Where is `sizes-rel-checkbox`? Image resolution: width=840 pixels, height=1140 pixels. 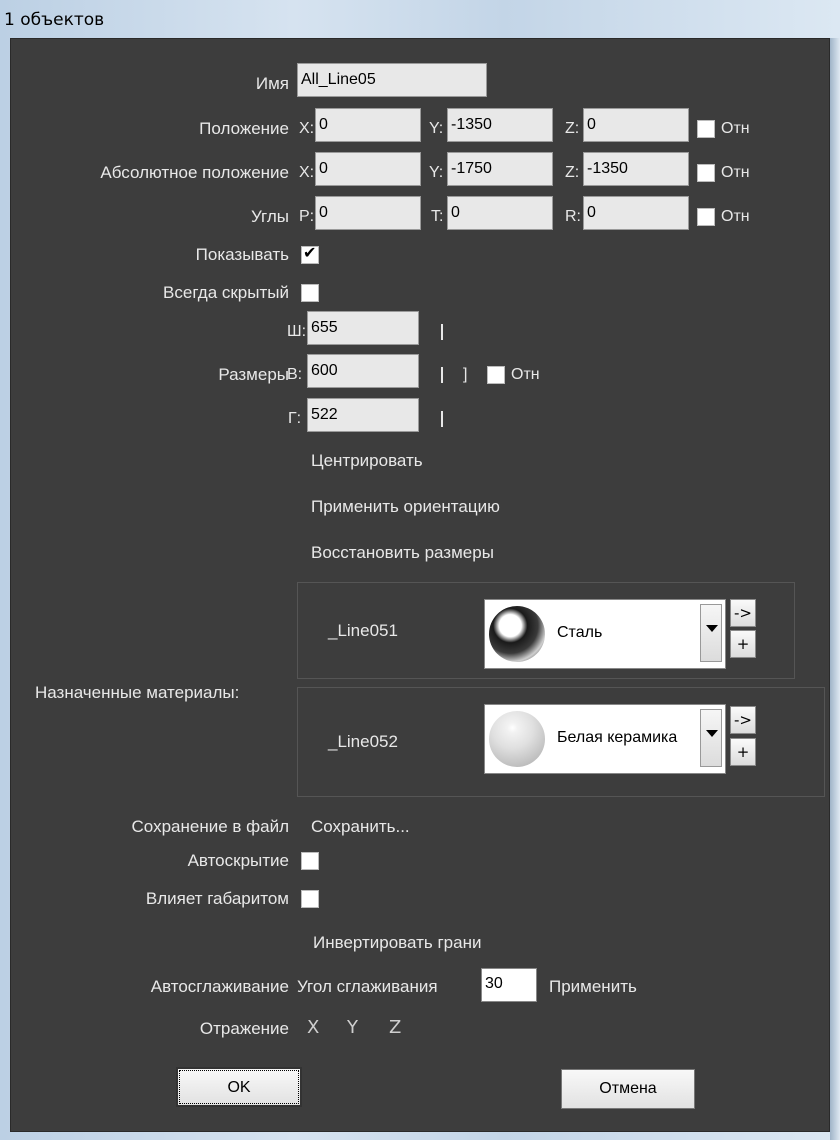 sizes-rel-checkbox is located at coordinates (496, 375).